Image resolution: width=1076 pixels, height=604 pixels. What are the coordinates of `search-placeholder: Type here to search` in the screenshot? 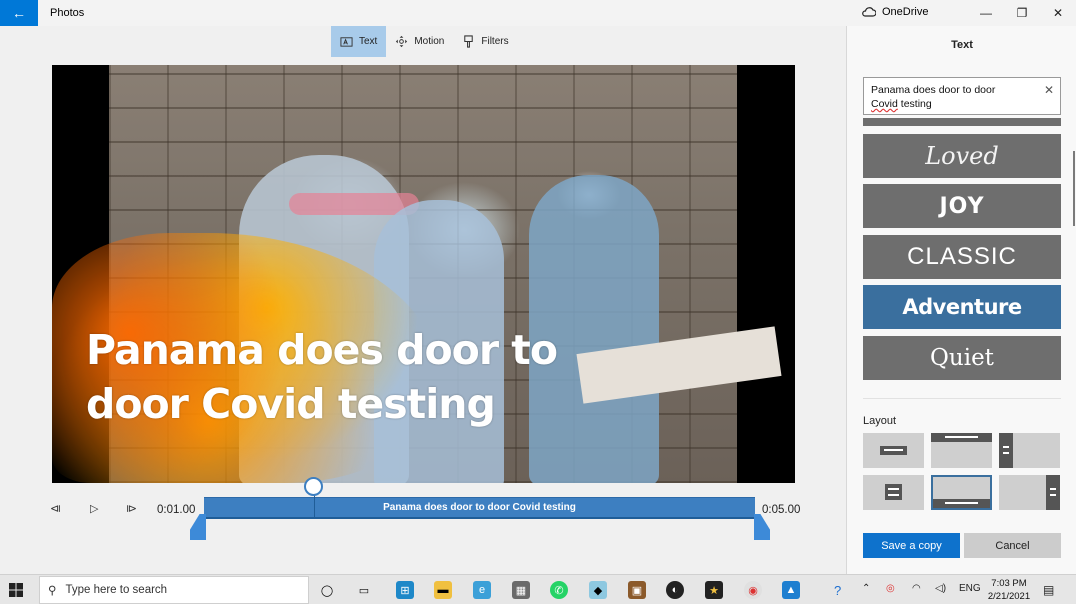 It's located at (116, 590).